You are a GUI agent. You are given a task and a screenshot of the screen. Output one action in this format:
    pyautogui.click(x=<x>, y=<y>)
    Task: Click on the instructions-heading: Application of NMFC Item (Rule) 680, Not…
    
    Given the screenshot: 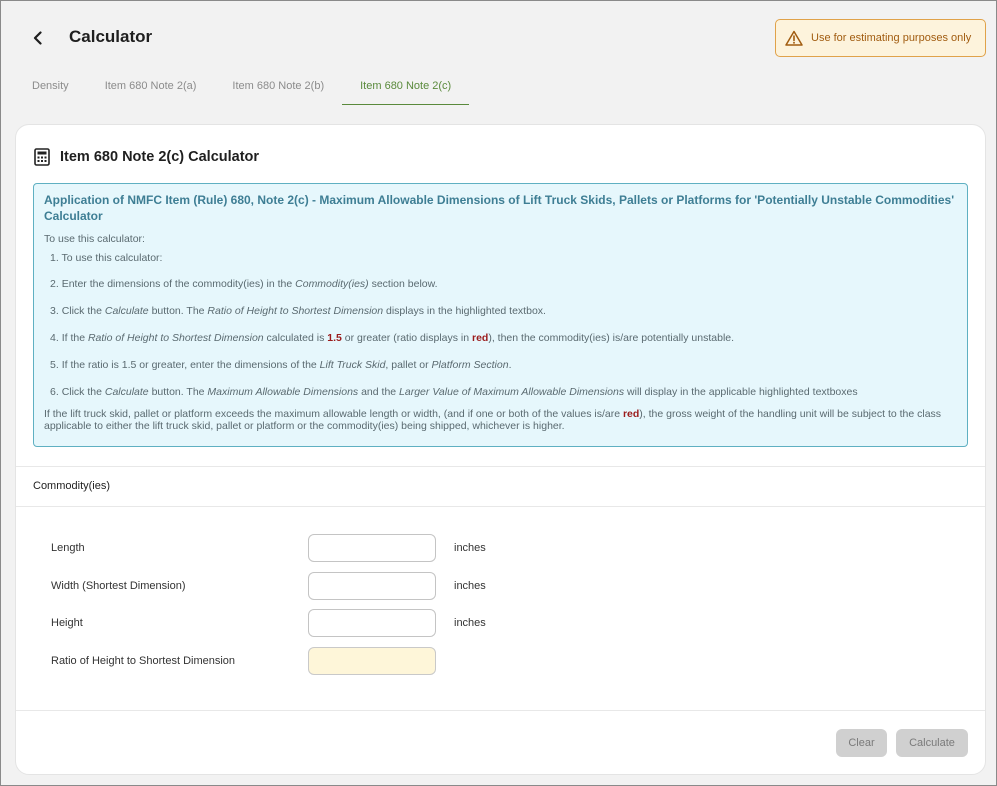 What is the action you would take?
    pyautogui.click(x=499, y=208)
    